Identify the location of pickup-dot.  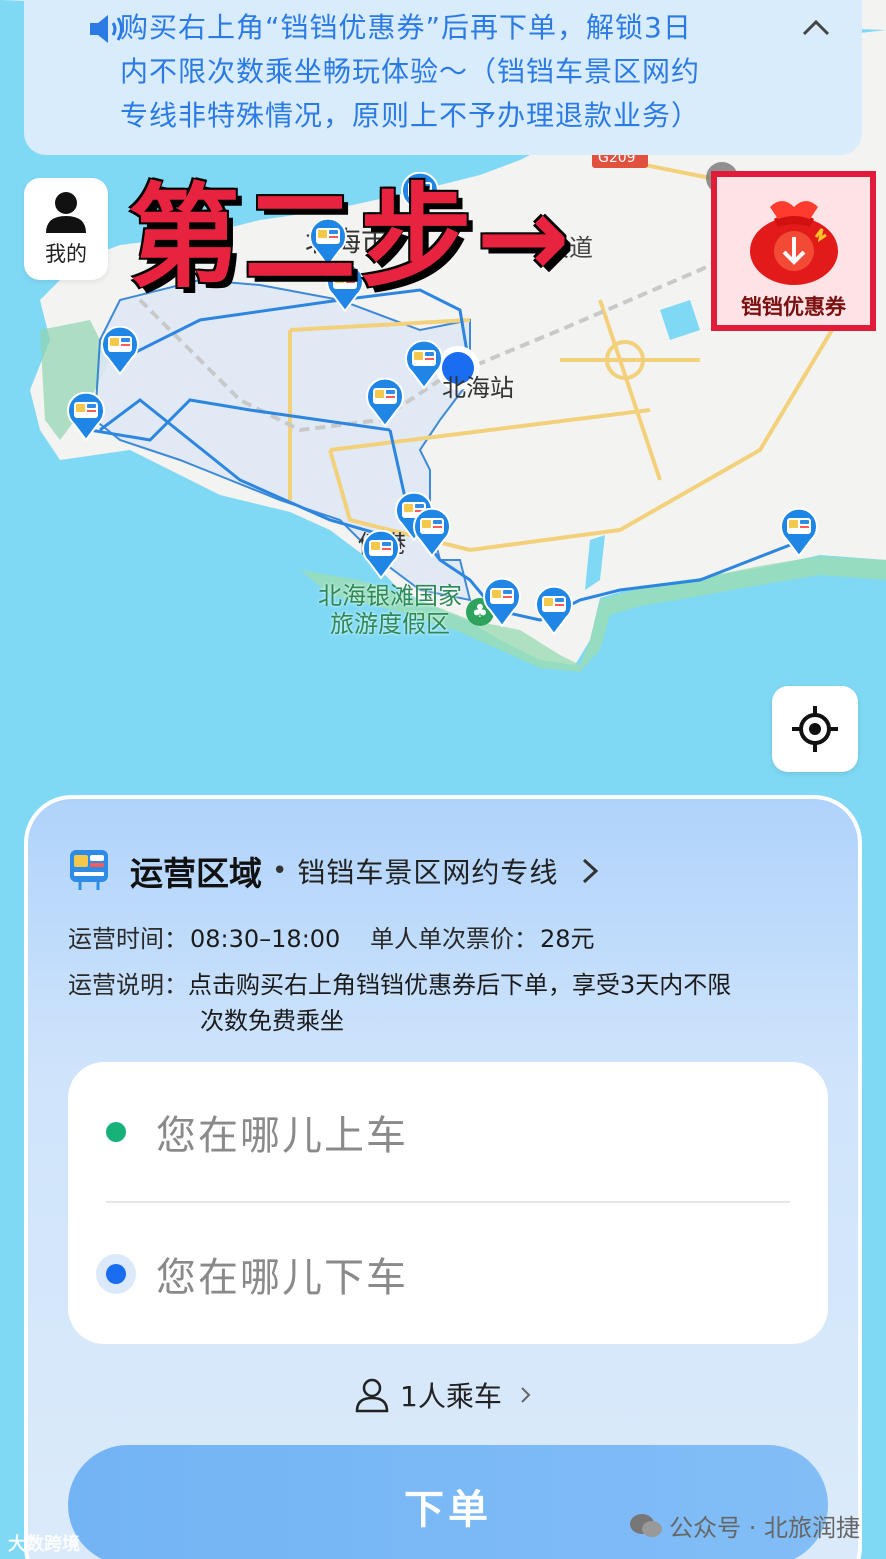
(116, 1132).